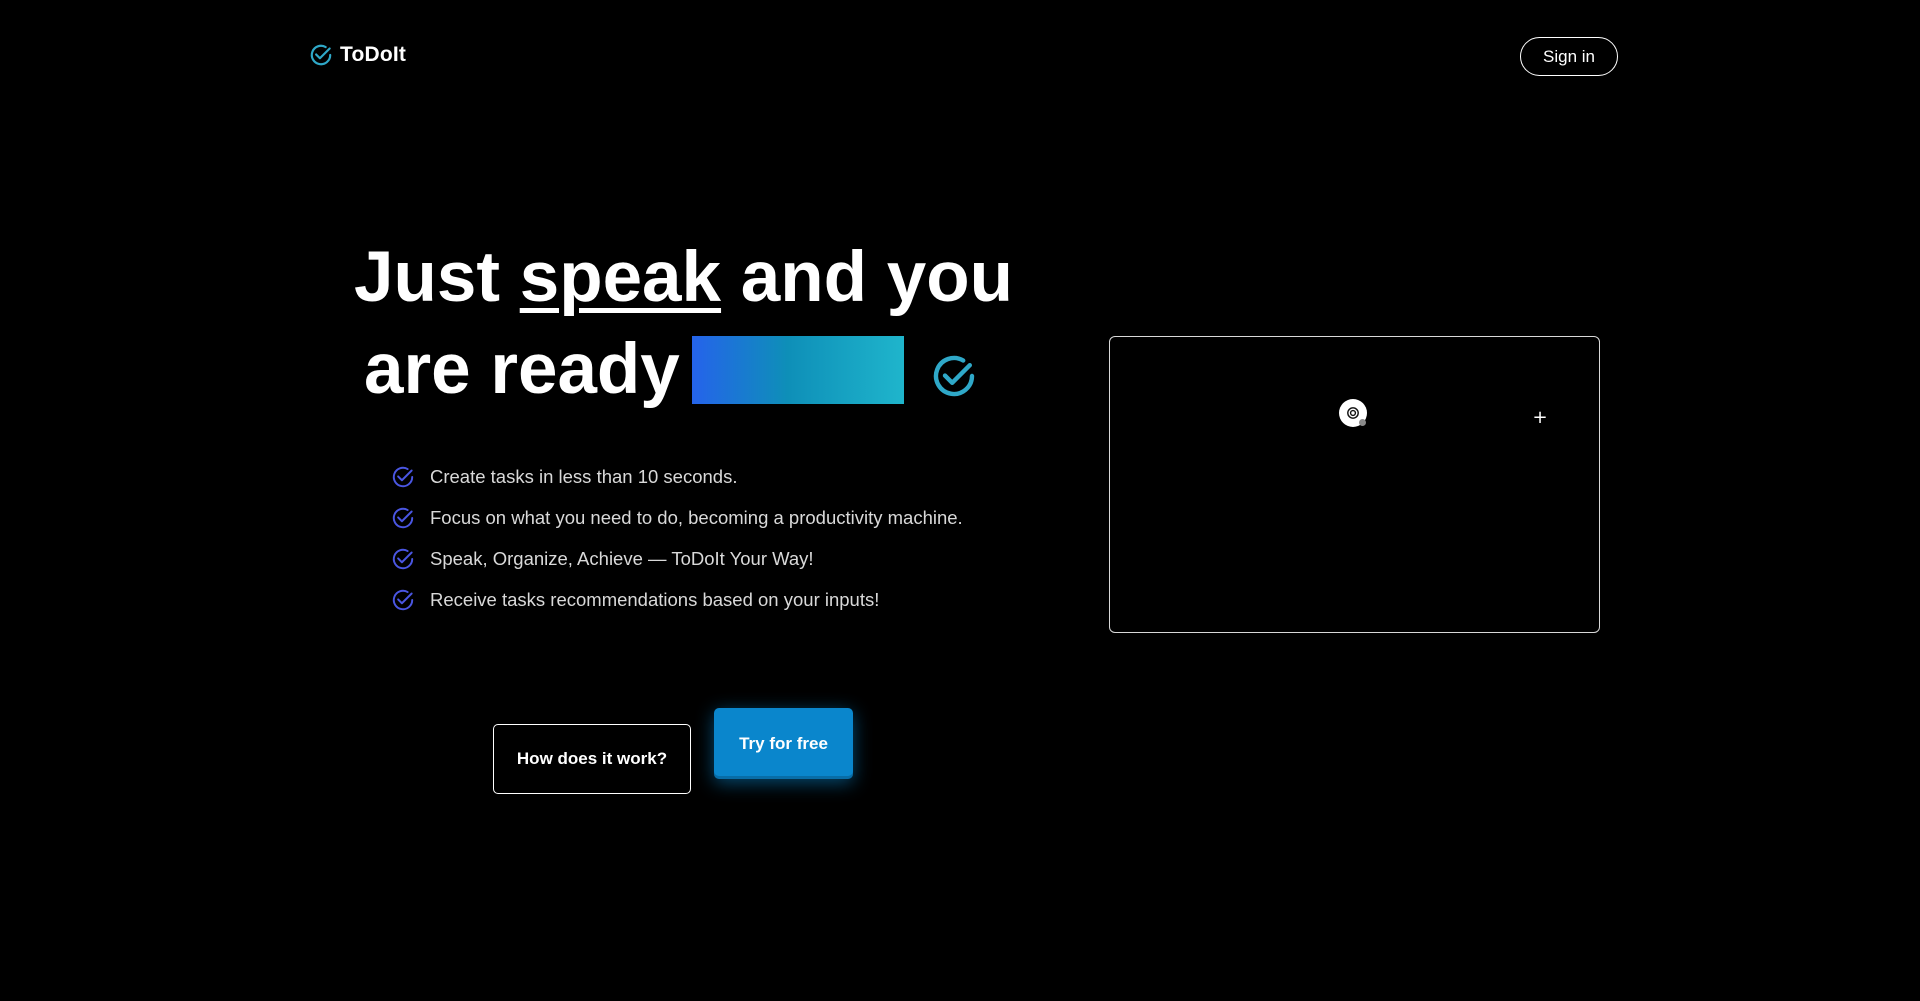 This screenshot has height=1001, width=1920. I want to click on feature-text: Create tasks in less than 10 seconds., so click(584, 476).